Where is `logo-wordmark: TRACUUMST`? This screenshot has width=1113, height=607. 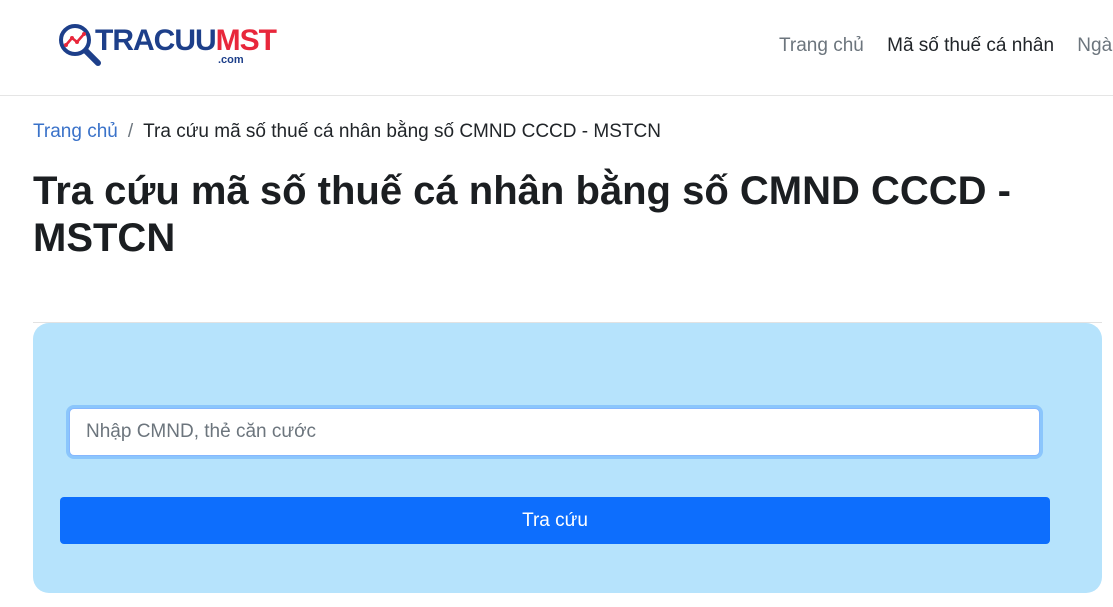 logo-wordmark: TRACUUMST is located at coordinates (186, 40).